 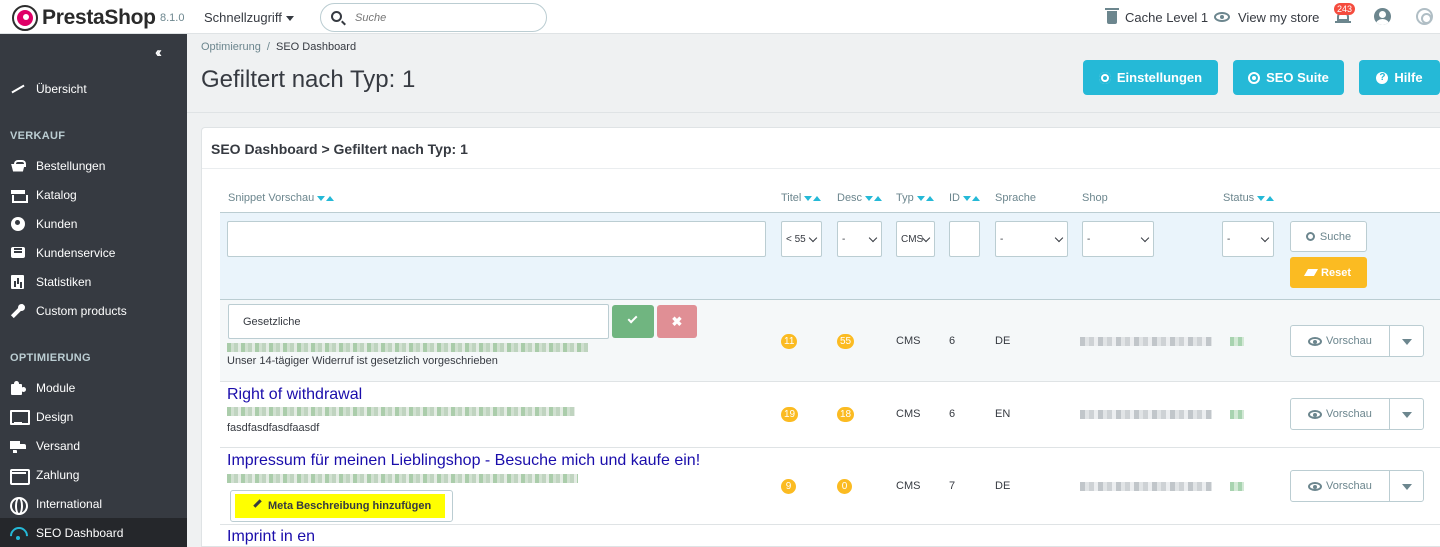 What do you see at coordinates (908, 341) in the screenshot?
I see `type-cell: CMS` at bounding box center [908, 341].